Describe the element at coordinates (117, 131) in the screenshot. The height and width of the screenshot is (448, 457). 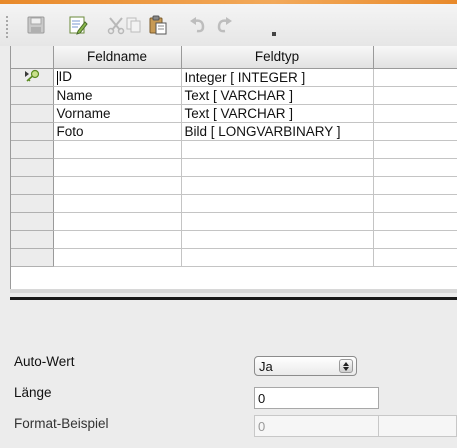
I see `cell-field-name: Foto` at that location.